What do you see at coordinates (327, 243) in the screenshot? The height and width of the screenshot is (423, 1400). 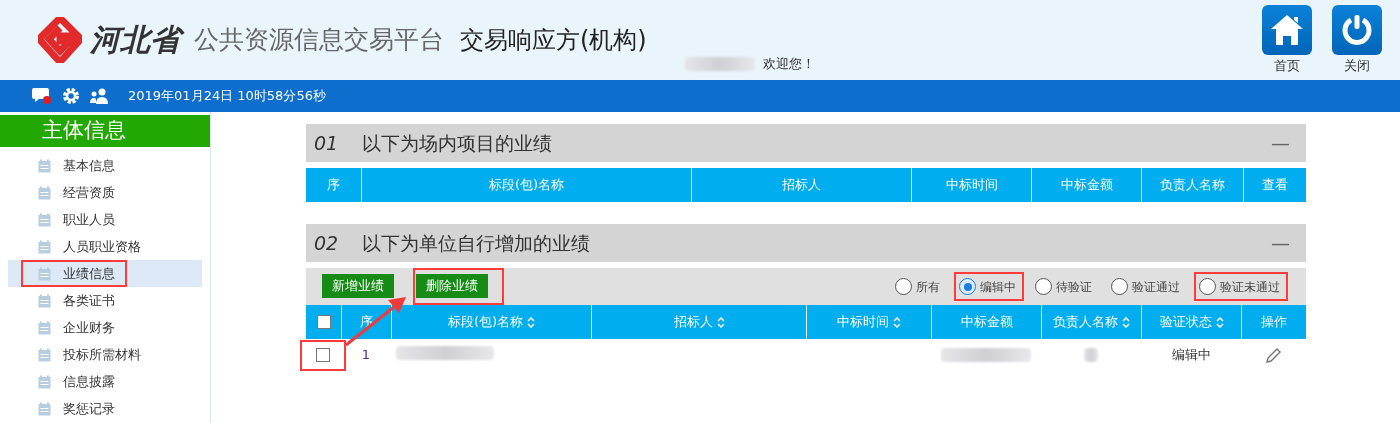 I see `section-number: 02` at bounding box center [327, 243].